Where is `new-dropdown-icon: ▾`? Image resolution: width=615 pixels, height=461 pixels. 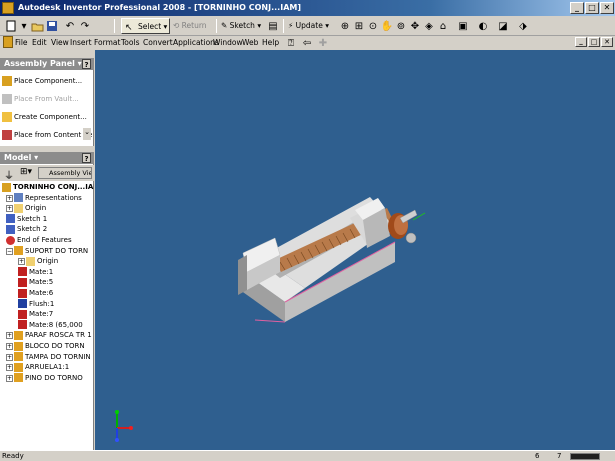 new-dropdown-icon: ▾ is located at coordinates (24, 26).